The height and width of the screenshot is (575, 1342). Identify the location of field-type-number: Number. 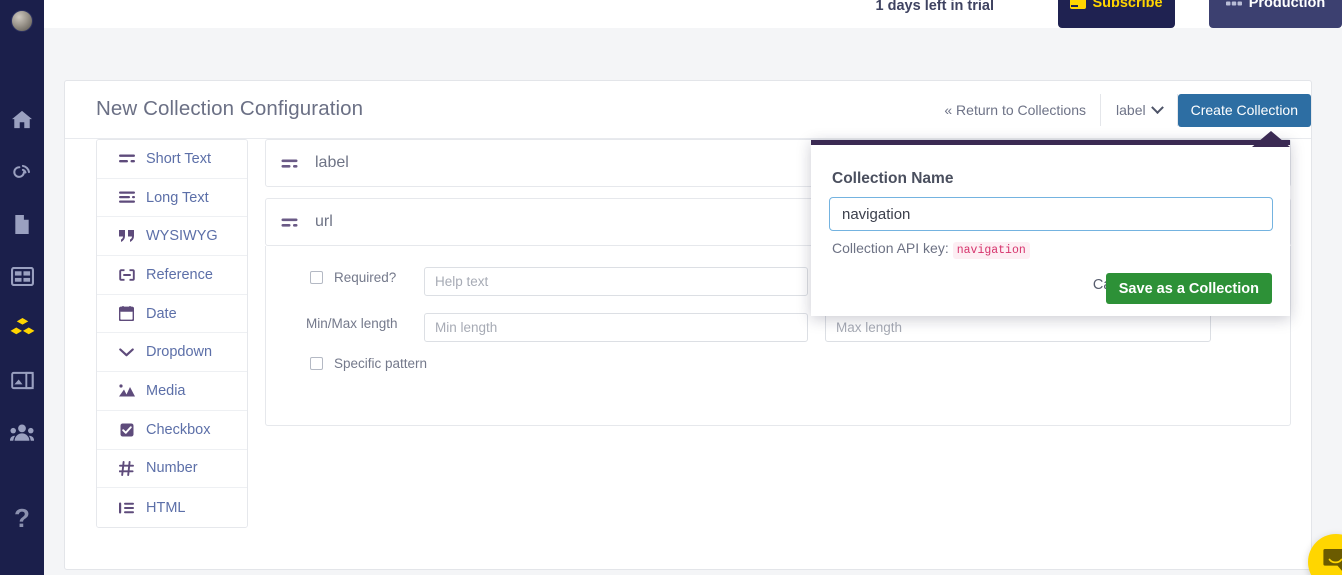
(172, 469).